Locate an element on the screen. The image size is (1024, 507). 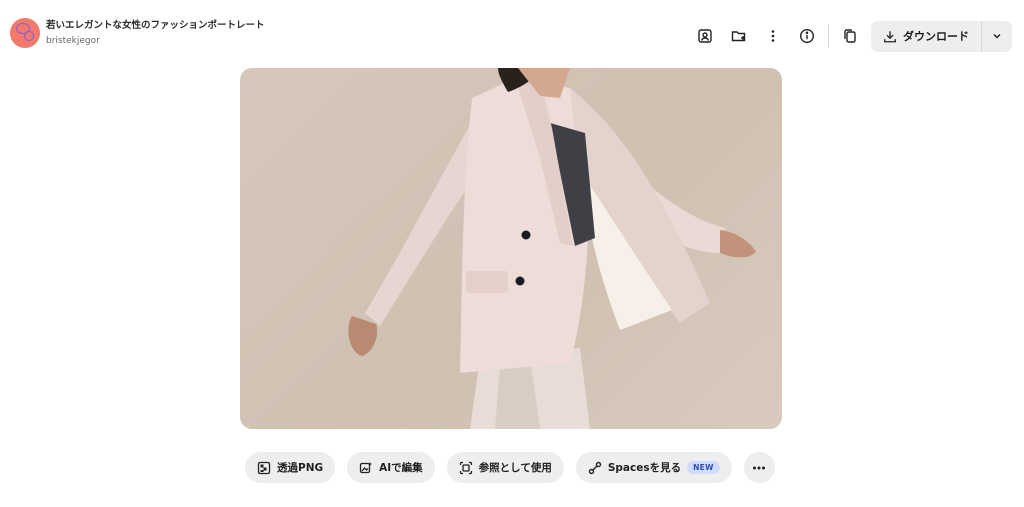
info-icon is located at coordinates (807, 36).